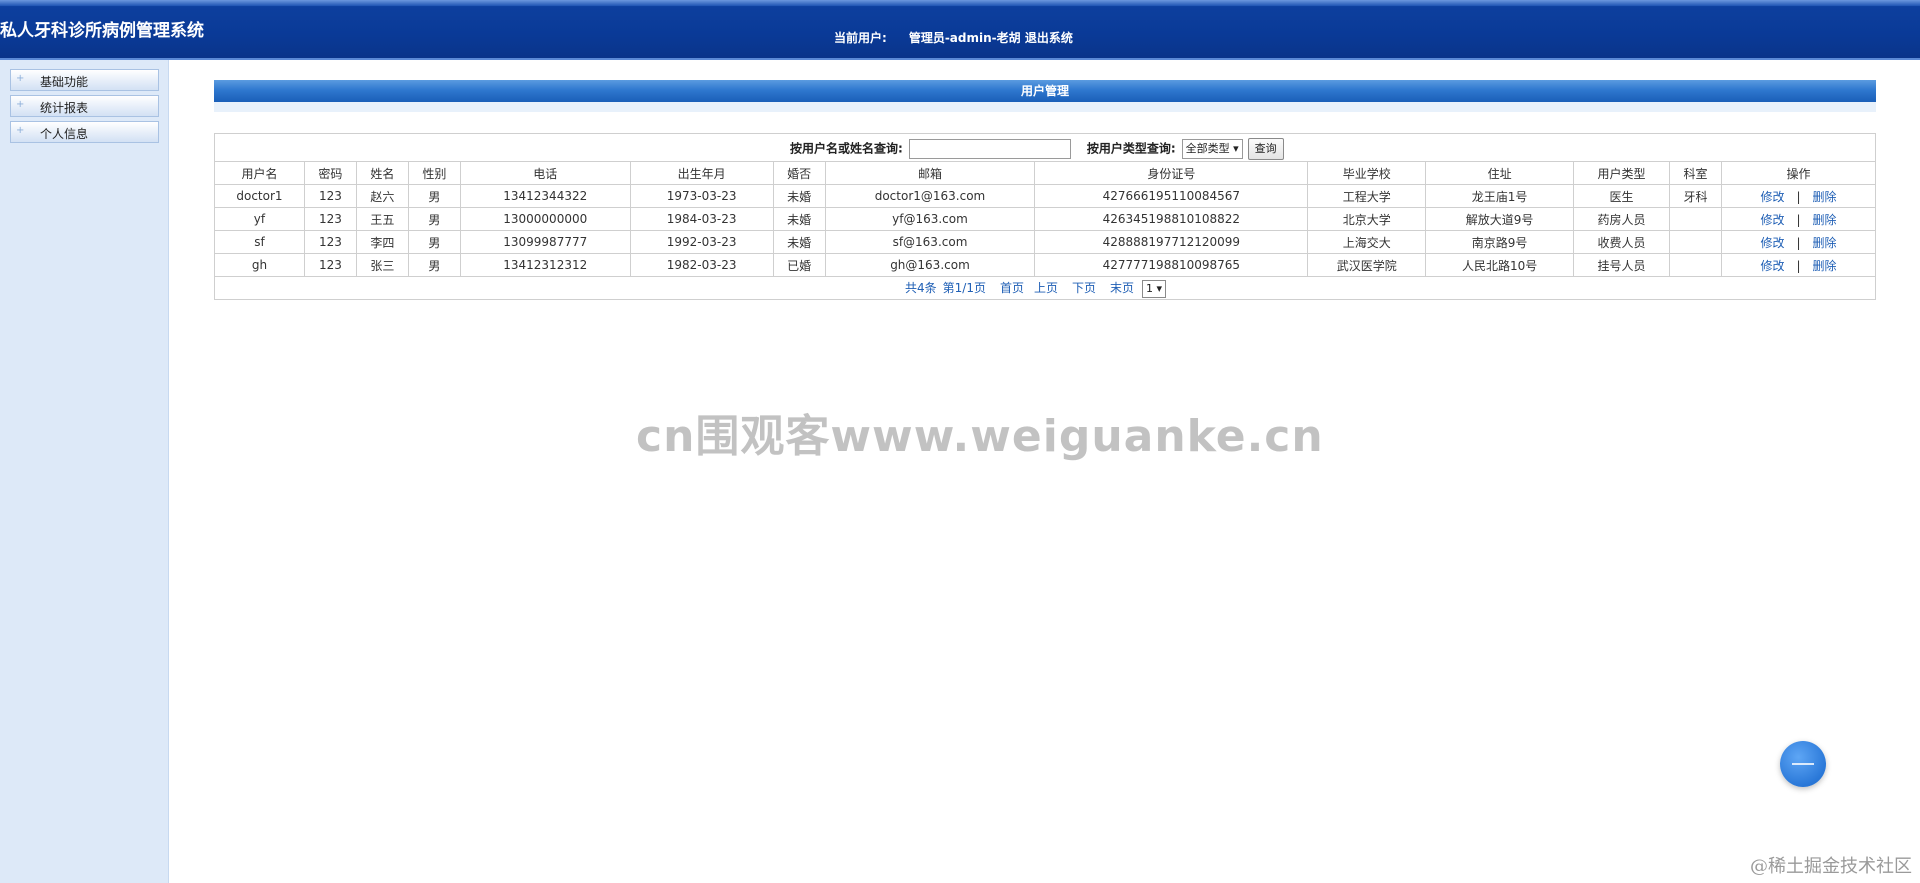 The image size is (1920, 883). Describe the element at coordinates (1622, 242) in the screenshot. I see `cell-user-type: 收费人员` at that location.